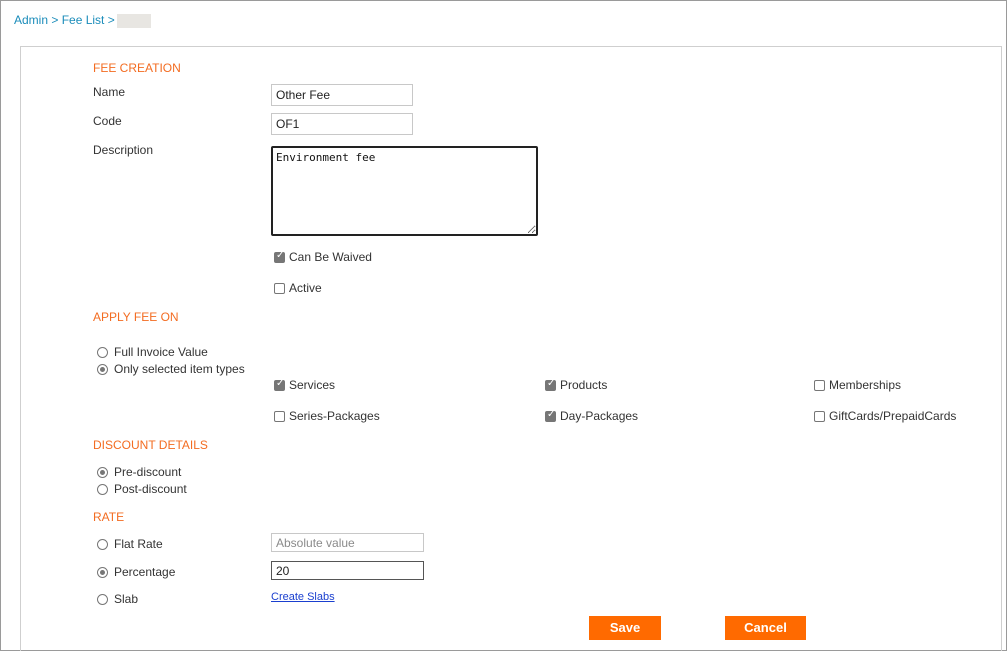 The width and height of the screenshot is (1007, 651). I want to click on percentage-radio: Percentage, so click(136, 572).